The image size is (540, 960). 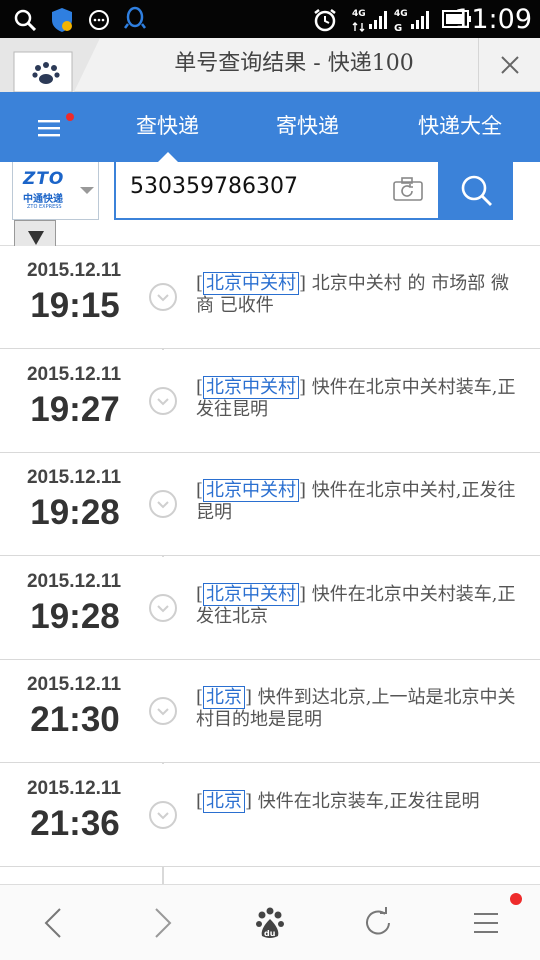 What do you see at coordinates (270, 815) in the screenshot?
I see `tracking-row: 2015.12.11 21:36 [北京] 快件在北京装车,正发往昆明` at bounding box center [270, 815].